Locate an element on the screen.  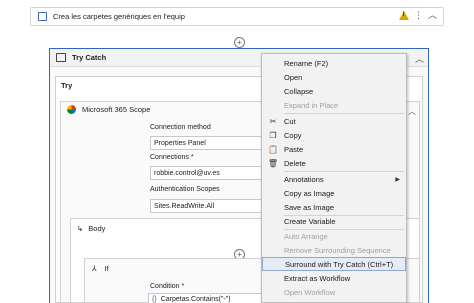
body-branch-icon: ↳ is located at coordinates (80, 228).